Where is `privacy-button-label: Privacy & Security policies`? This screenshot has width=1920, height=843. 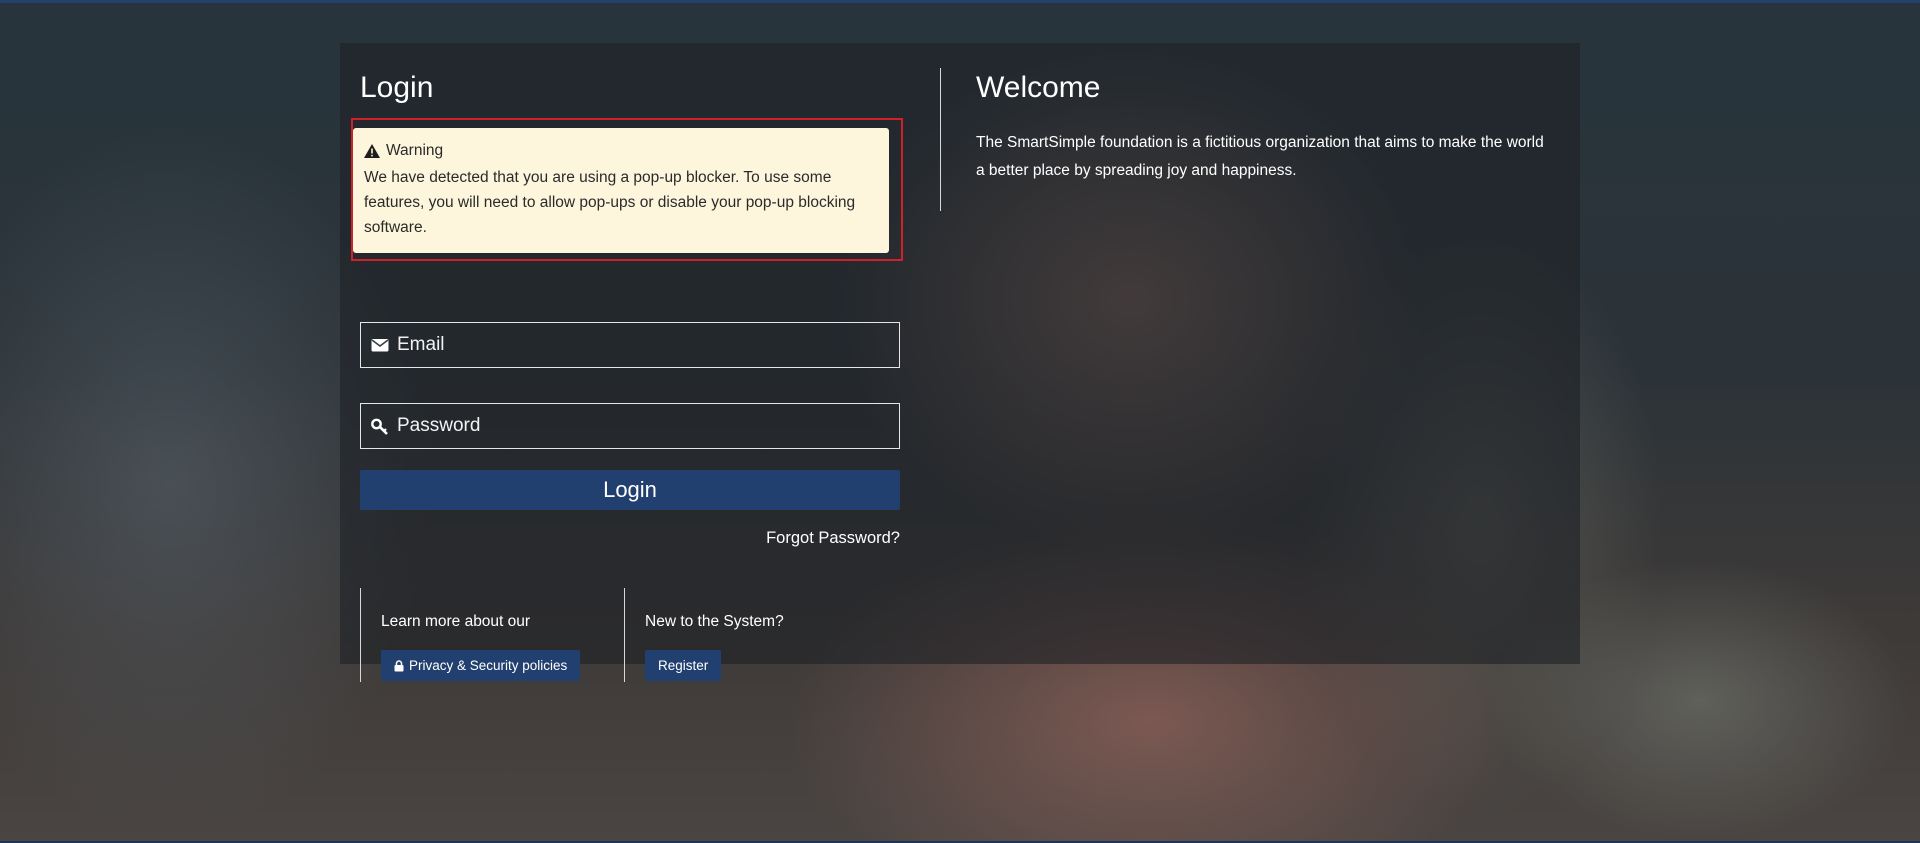
privacy-button-label: Privacy & Security policies is located at coordinates (488, 665).